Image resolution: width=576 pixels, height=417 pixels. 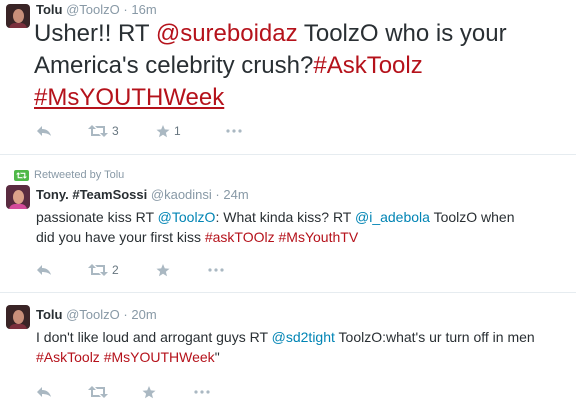 What do you see at coordinates (91, 194) in the screenshot?
I see `author-name: Tony. #TeamSossi` at bounding box center [91, 194].